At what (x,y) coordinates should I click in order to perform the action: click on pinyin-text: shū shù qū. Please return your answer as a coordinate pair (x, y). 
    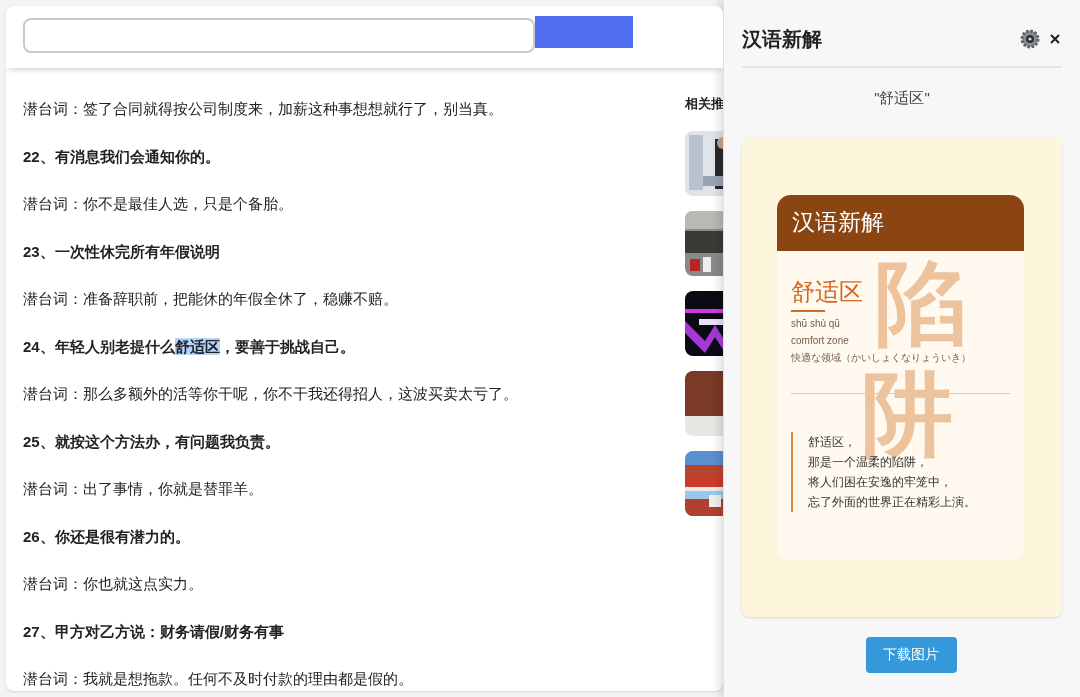
    Looking at the image, I should click on (815, 323).